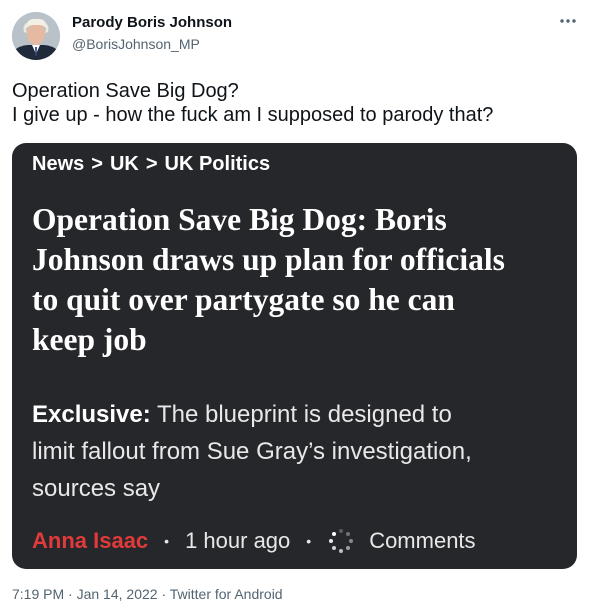  I want to click on author-name: Parody Boris Johnson, so click(152, 22).